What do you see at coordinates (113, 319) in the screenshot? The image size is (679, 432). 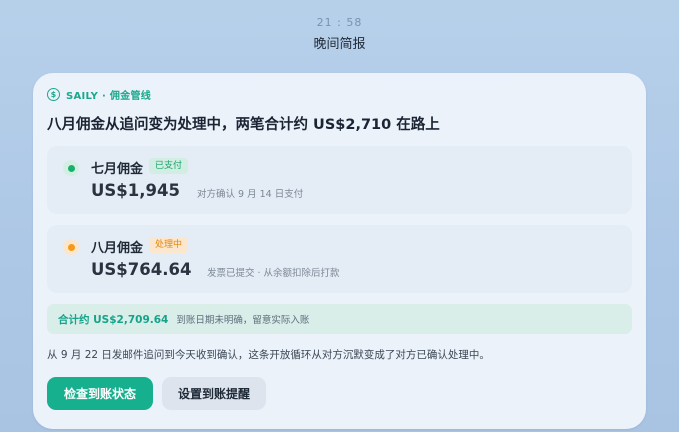 I see `summary-total: 合计约 US$2,709.64` at bounding box center [113, 319].